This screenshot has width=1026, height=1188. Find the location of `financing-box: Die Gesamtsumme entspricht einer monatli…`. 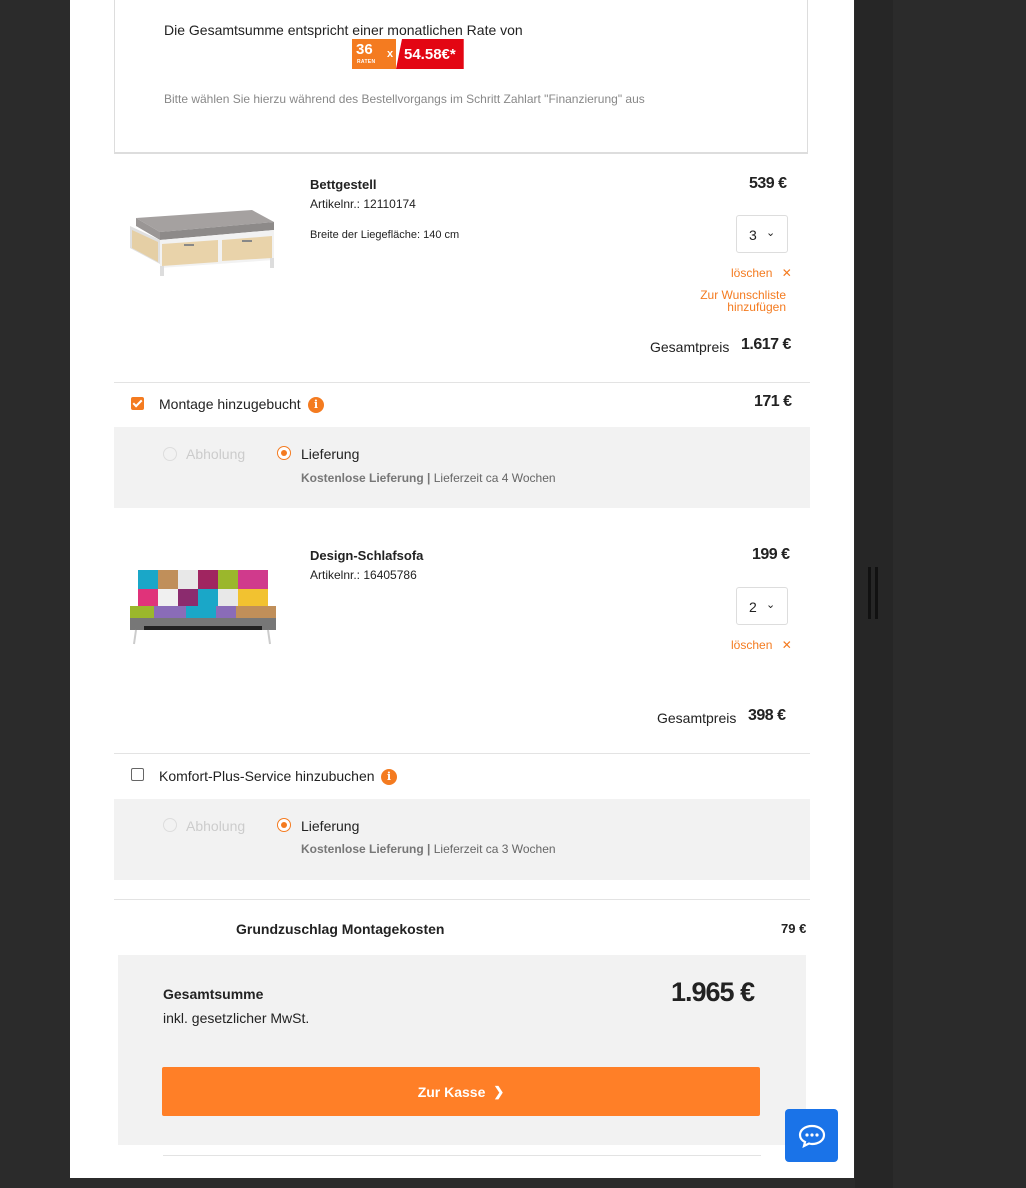

financing-box: Die Gesamtsumme entspricht einer monatli… is located at coordinates (461, 77).